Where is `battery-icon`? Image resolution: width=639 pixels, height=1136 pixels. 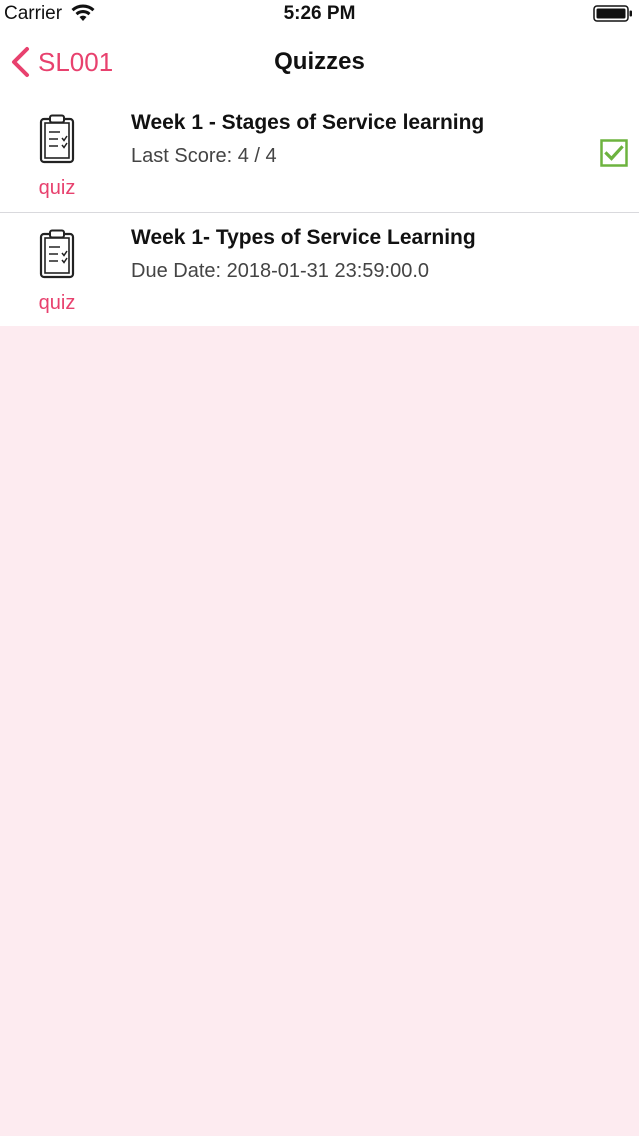
battery-icon is located at coordinates (612, 13).